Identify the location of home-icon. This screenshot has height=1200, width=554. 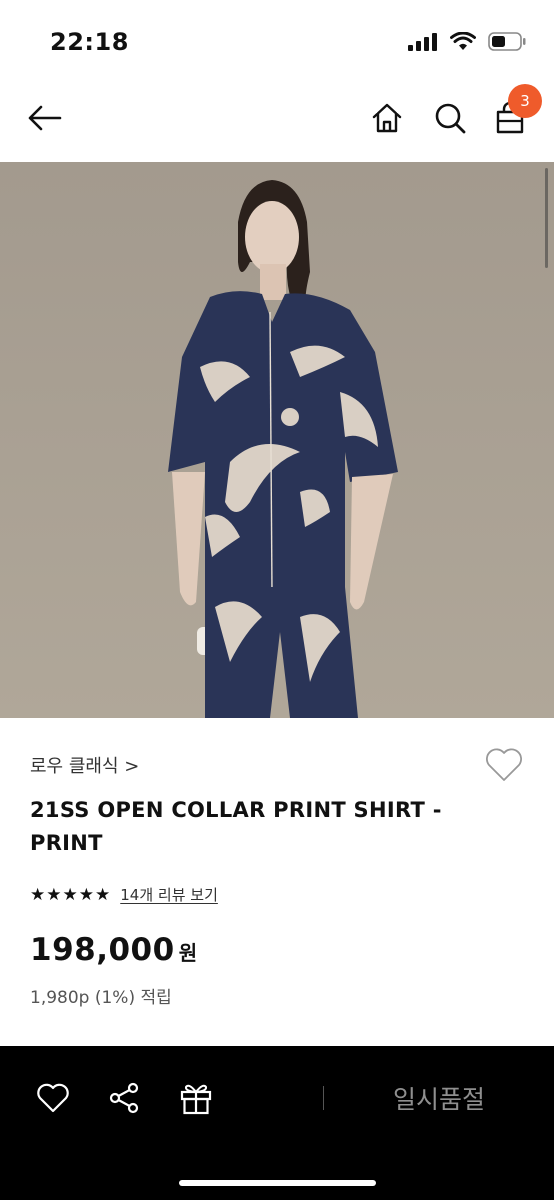
(387, 118).